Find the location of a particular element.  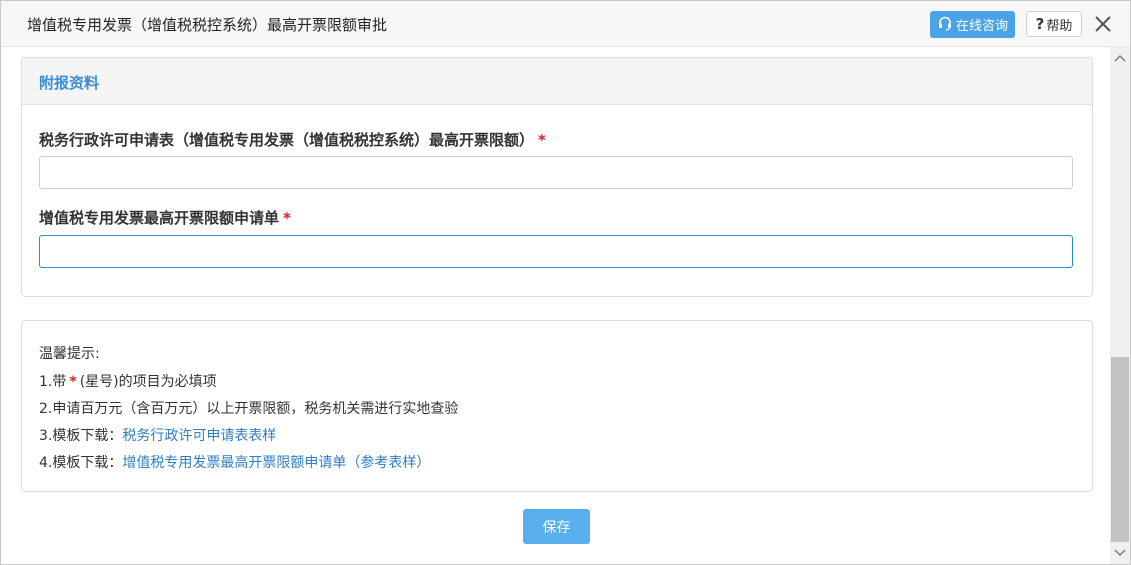

permit-template-link: 税务行政许可申请表表样 is located at coordinates (199, 436).